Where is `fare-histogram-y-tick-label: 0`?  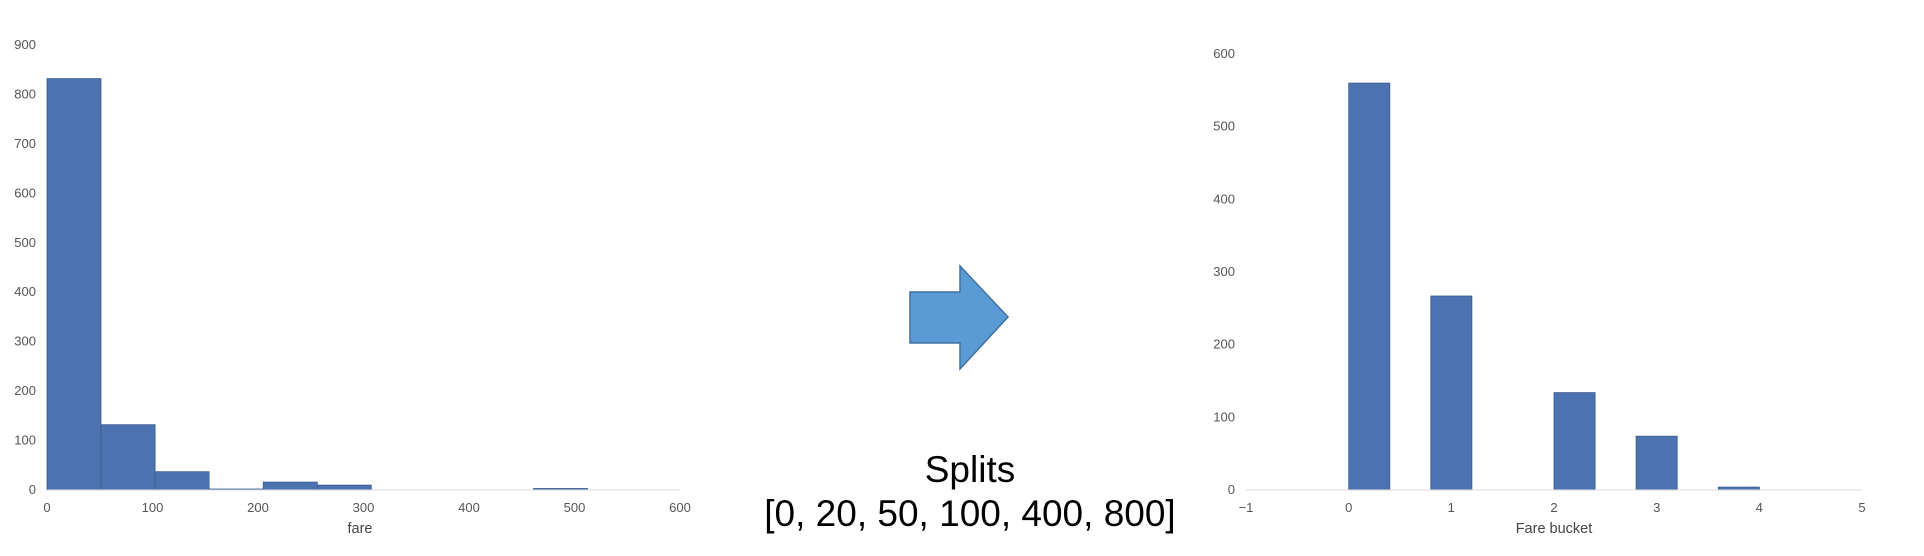
fare-histogram-y-tick-label: 0 is located at coordinates (32, 489).